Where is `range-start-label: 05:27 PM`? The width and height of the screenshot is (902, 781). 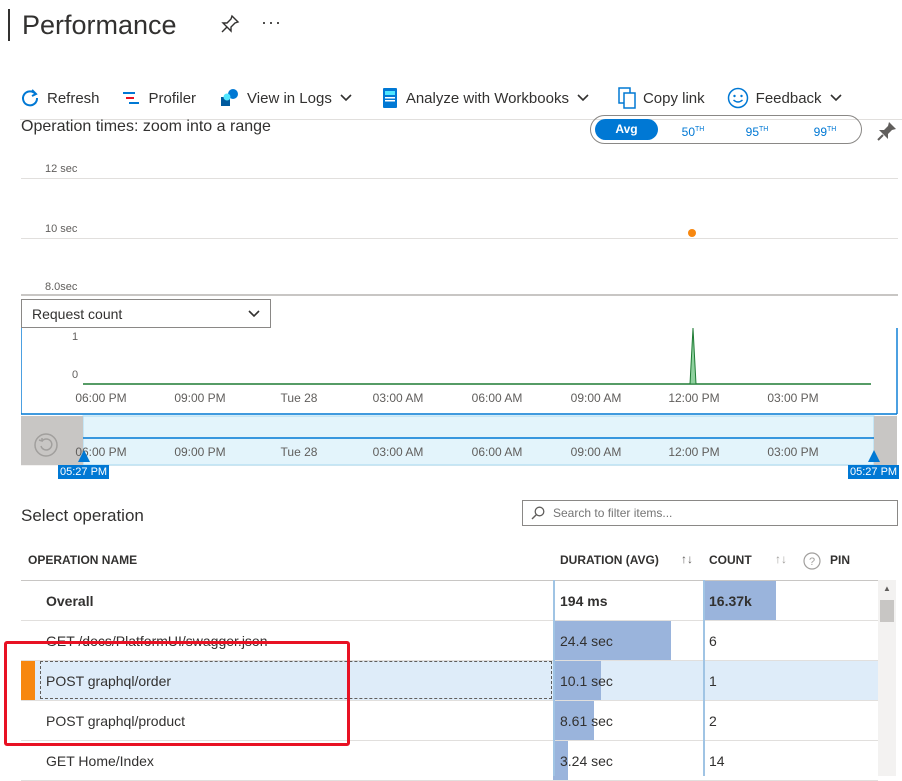 range-start-label: 05:27 PM is located at coordinates (84, 472).